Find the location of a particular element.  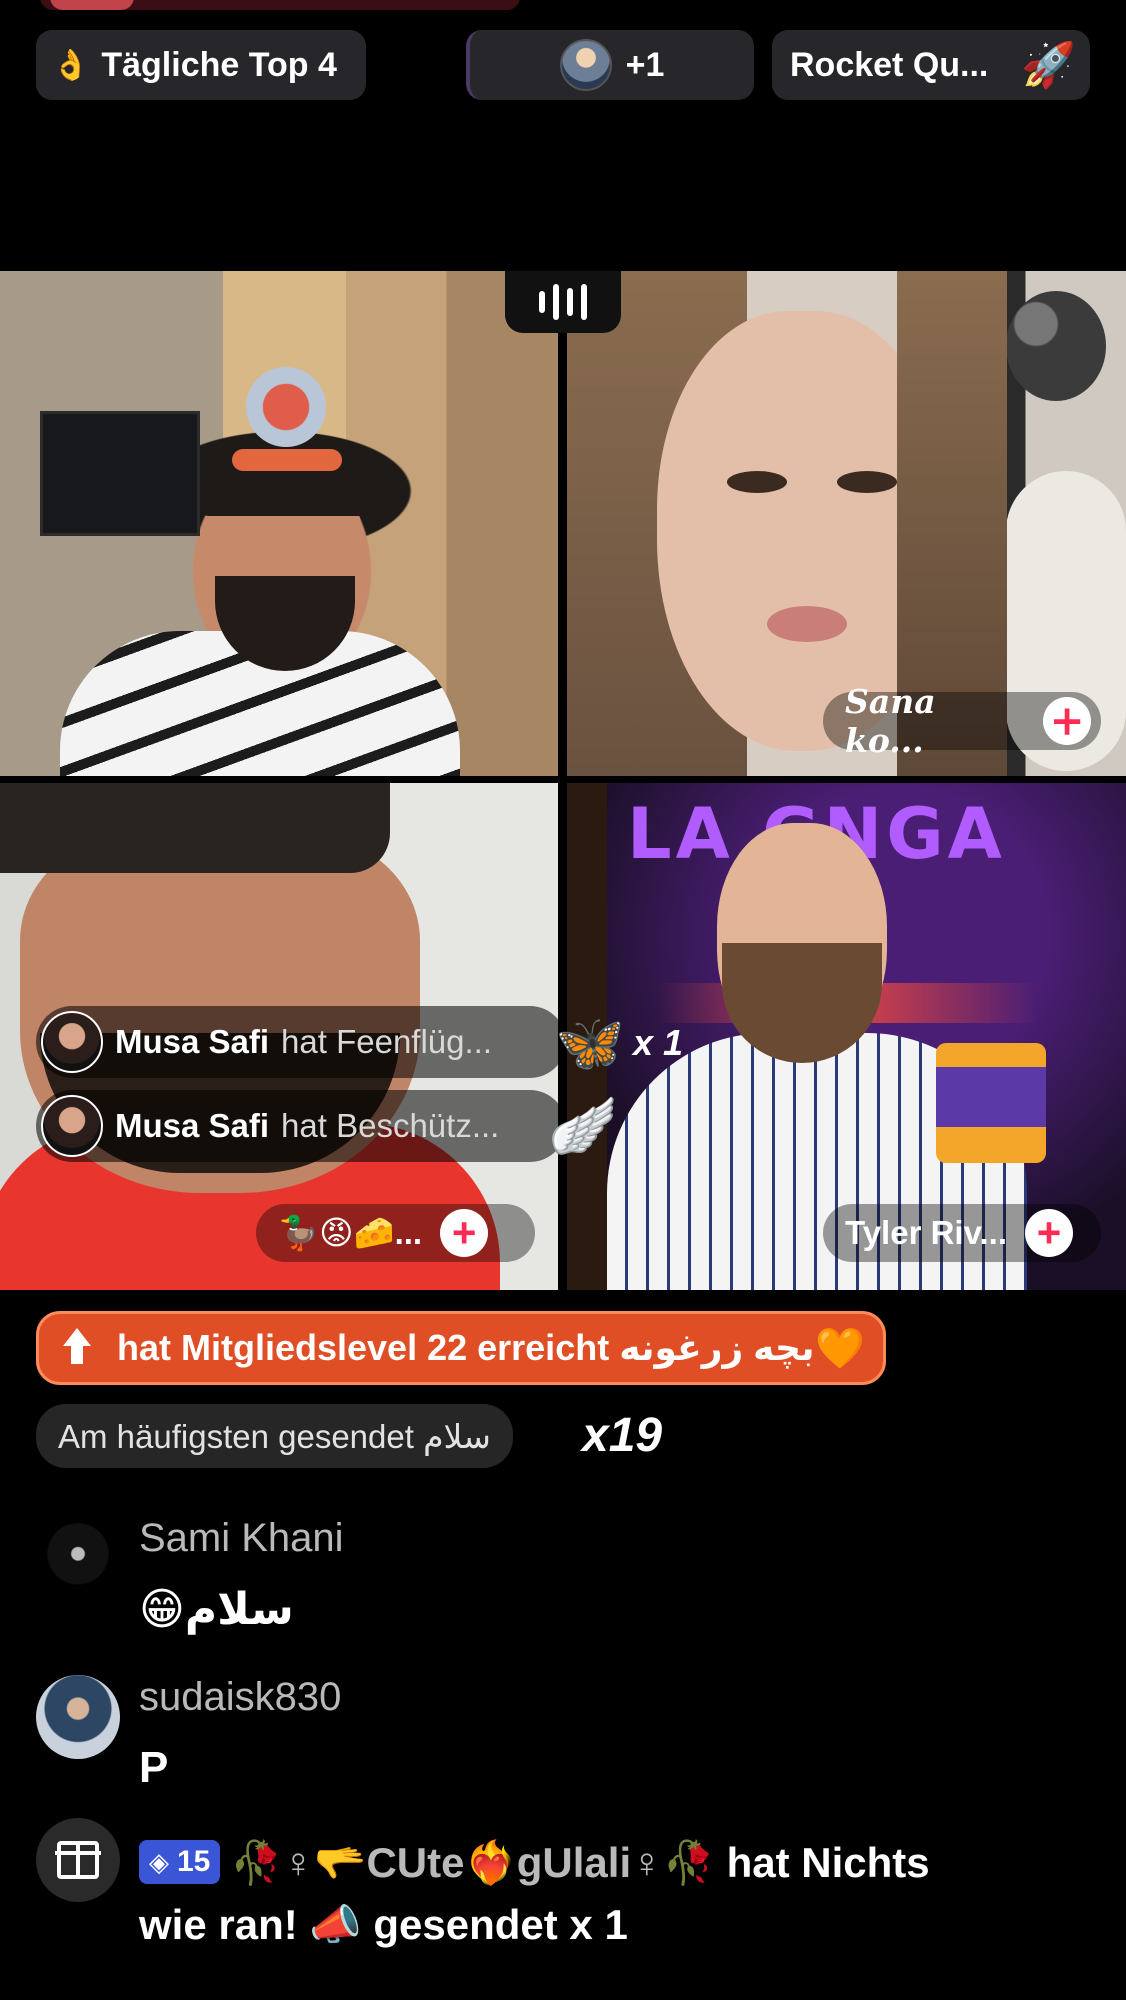

rocket-quest-button: Rocket Qu... 🚀 is located at coordinates (931, 65).